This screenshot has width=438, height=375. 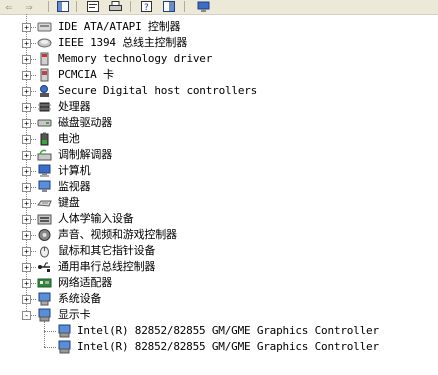 What do you see at coordinates (117, 234) in the screenshot?
I see `tree-item-label: 声音、视频和游戏控制器` at bounding box center [117, 234].